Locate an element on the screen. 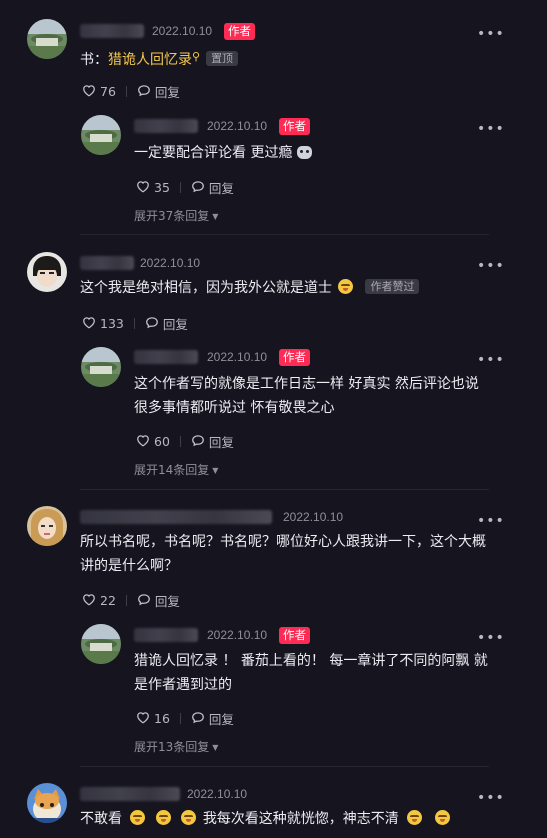 Image resolution: width=547 pixels, height=838 pixels. like-count: 76 is located at coordinates (108, 91).